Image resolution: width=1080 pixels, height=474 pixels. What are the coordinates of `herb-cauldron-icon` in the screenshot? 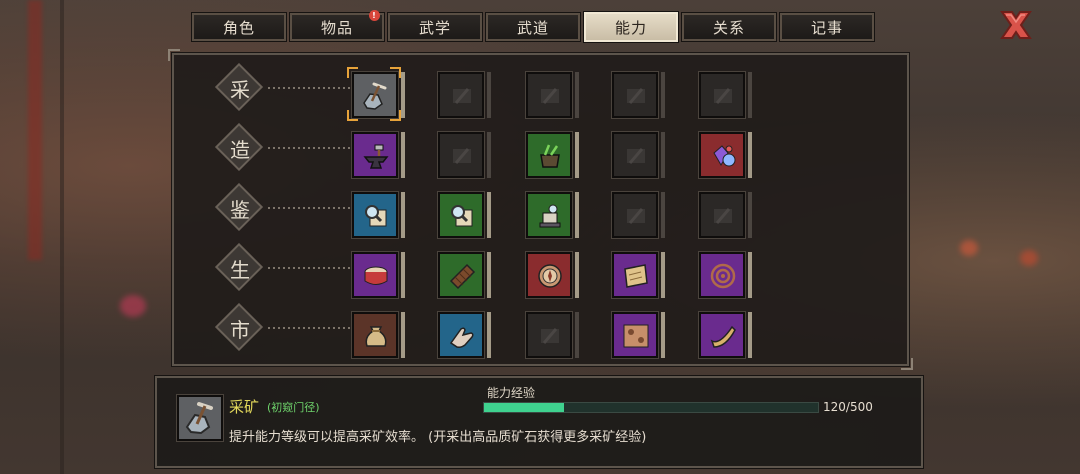 It's located at (550, 156).